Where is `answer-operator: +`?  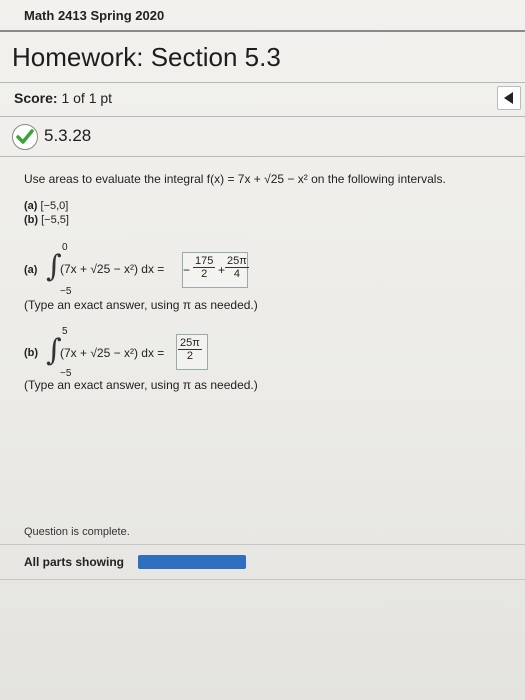
answer-operator: + is located at coordinates (222, 270).